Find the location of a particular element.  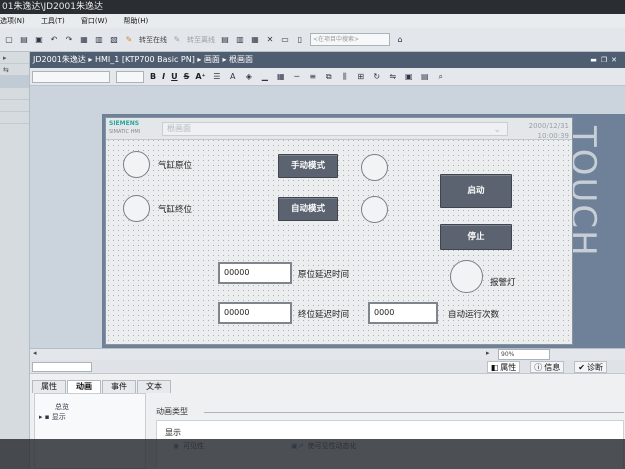

text-color-icon: A is located at coordinates (233, 77).